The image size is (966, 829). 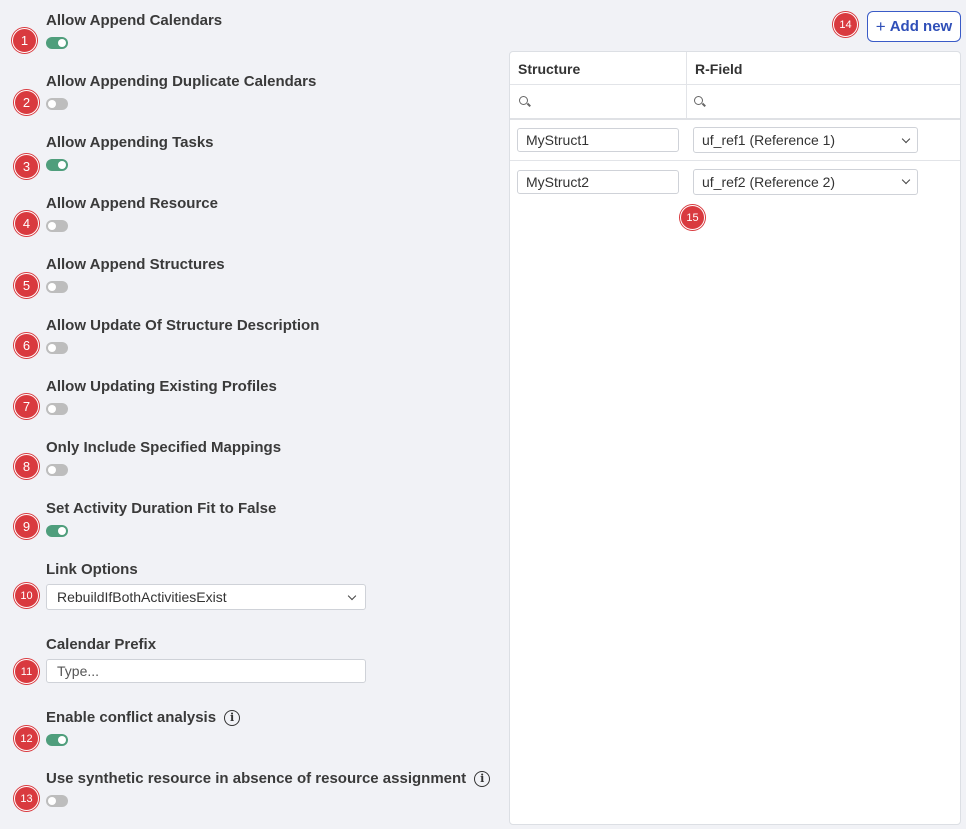 What do you see at coordinates (823, 101) in the screenshot?
I see `rfield-filter` at bounding box center [823, 101].